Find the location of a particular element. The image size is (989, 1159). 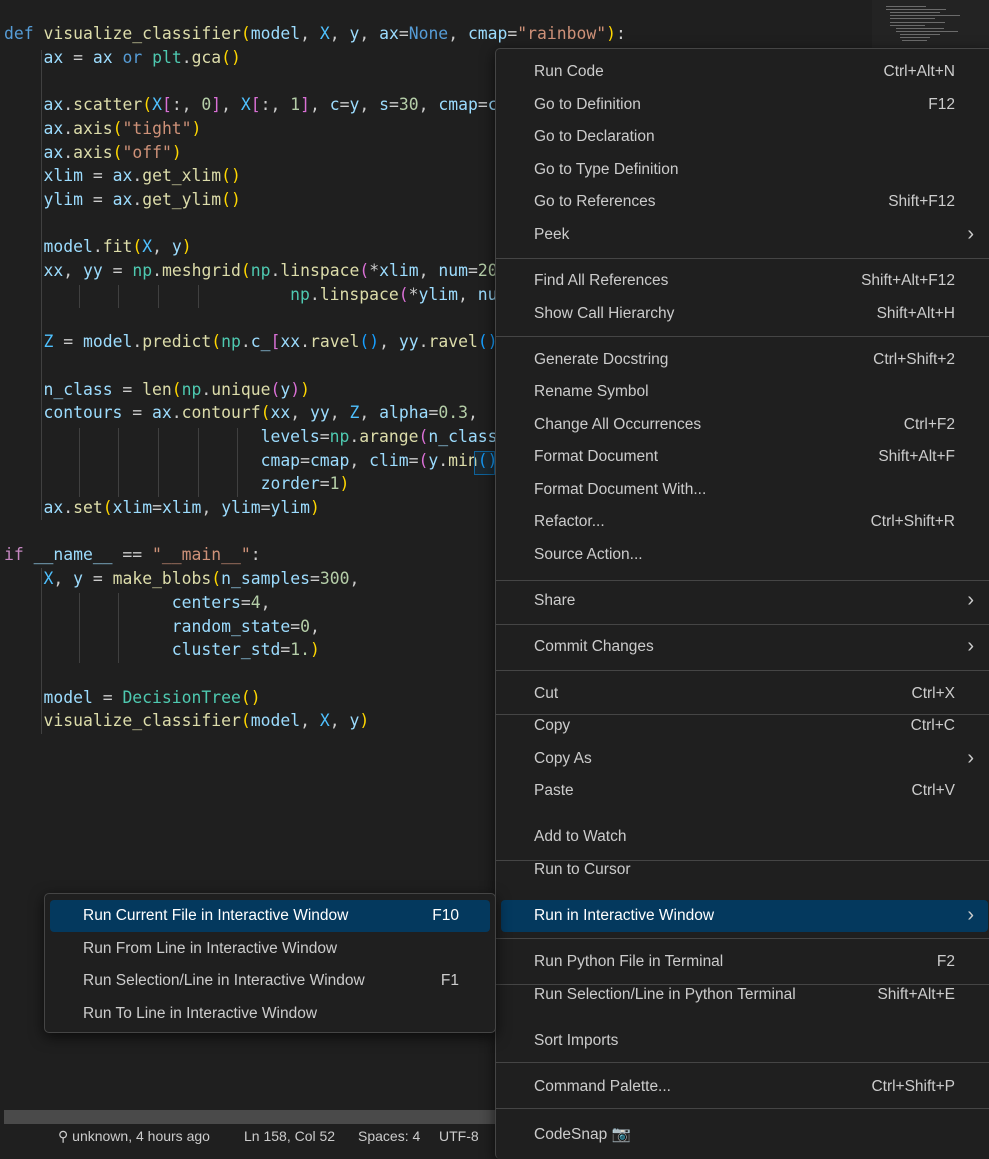

menu-item-commit-changes: Commit Changes › is located at coordinates (744, 647).